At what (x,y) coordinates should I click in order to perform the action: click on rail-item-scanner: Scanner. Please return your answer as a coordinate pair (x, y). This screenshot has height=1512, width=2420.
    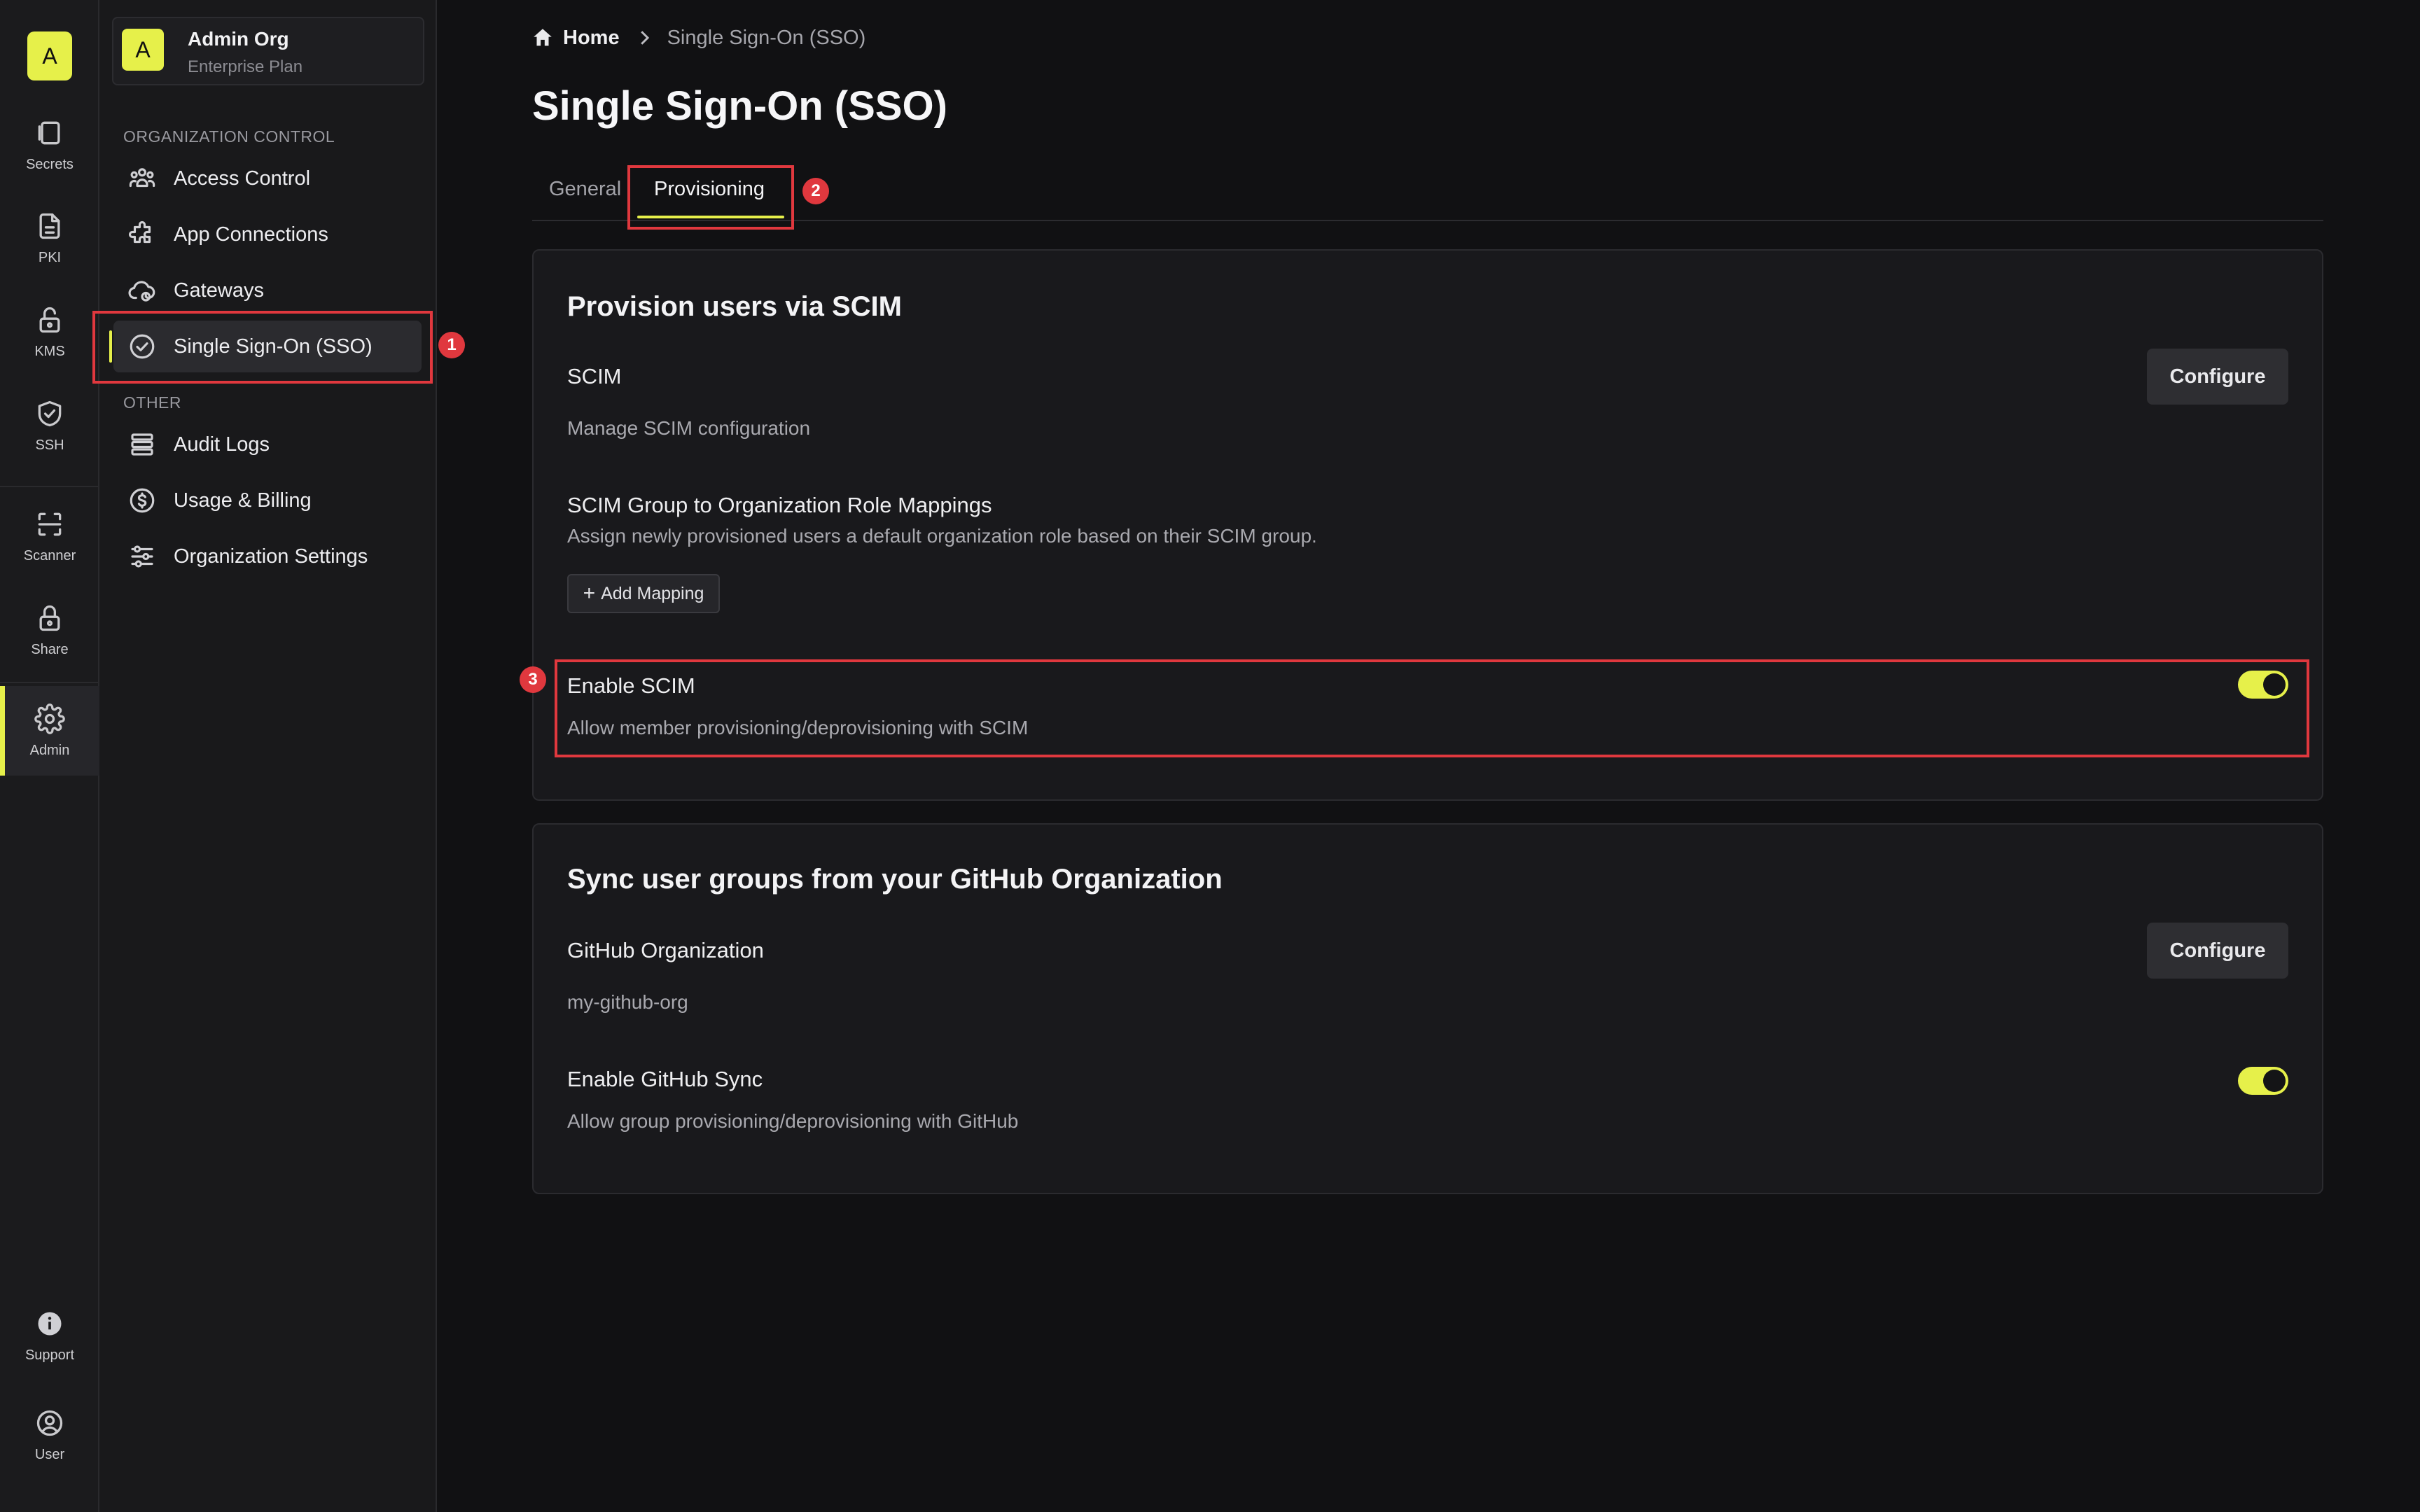
    Looking at the image, I should click on (49, 536).